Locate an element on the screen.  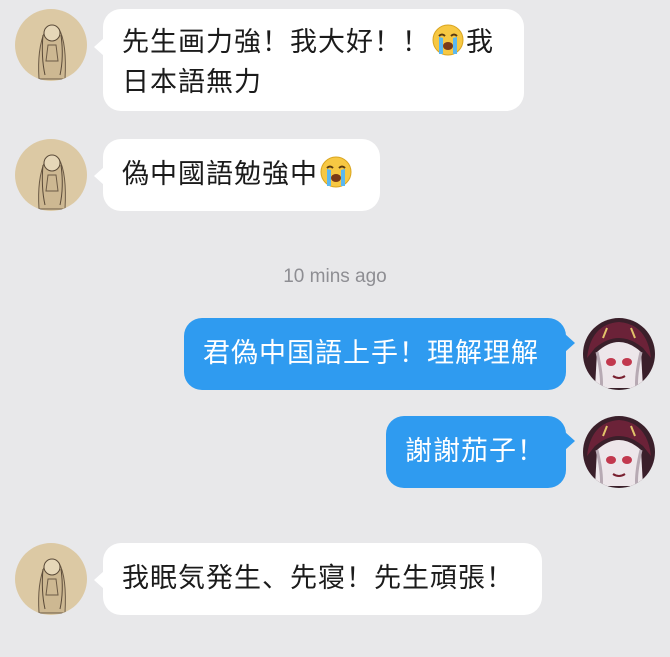
message-text: 我 is located at coordinates (480, 42).